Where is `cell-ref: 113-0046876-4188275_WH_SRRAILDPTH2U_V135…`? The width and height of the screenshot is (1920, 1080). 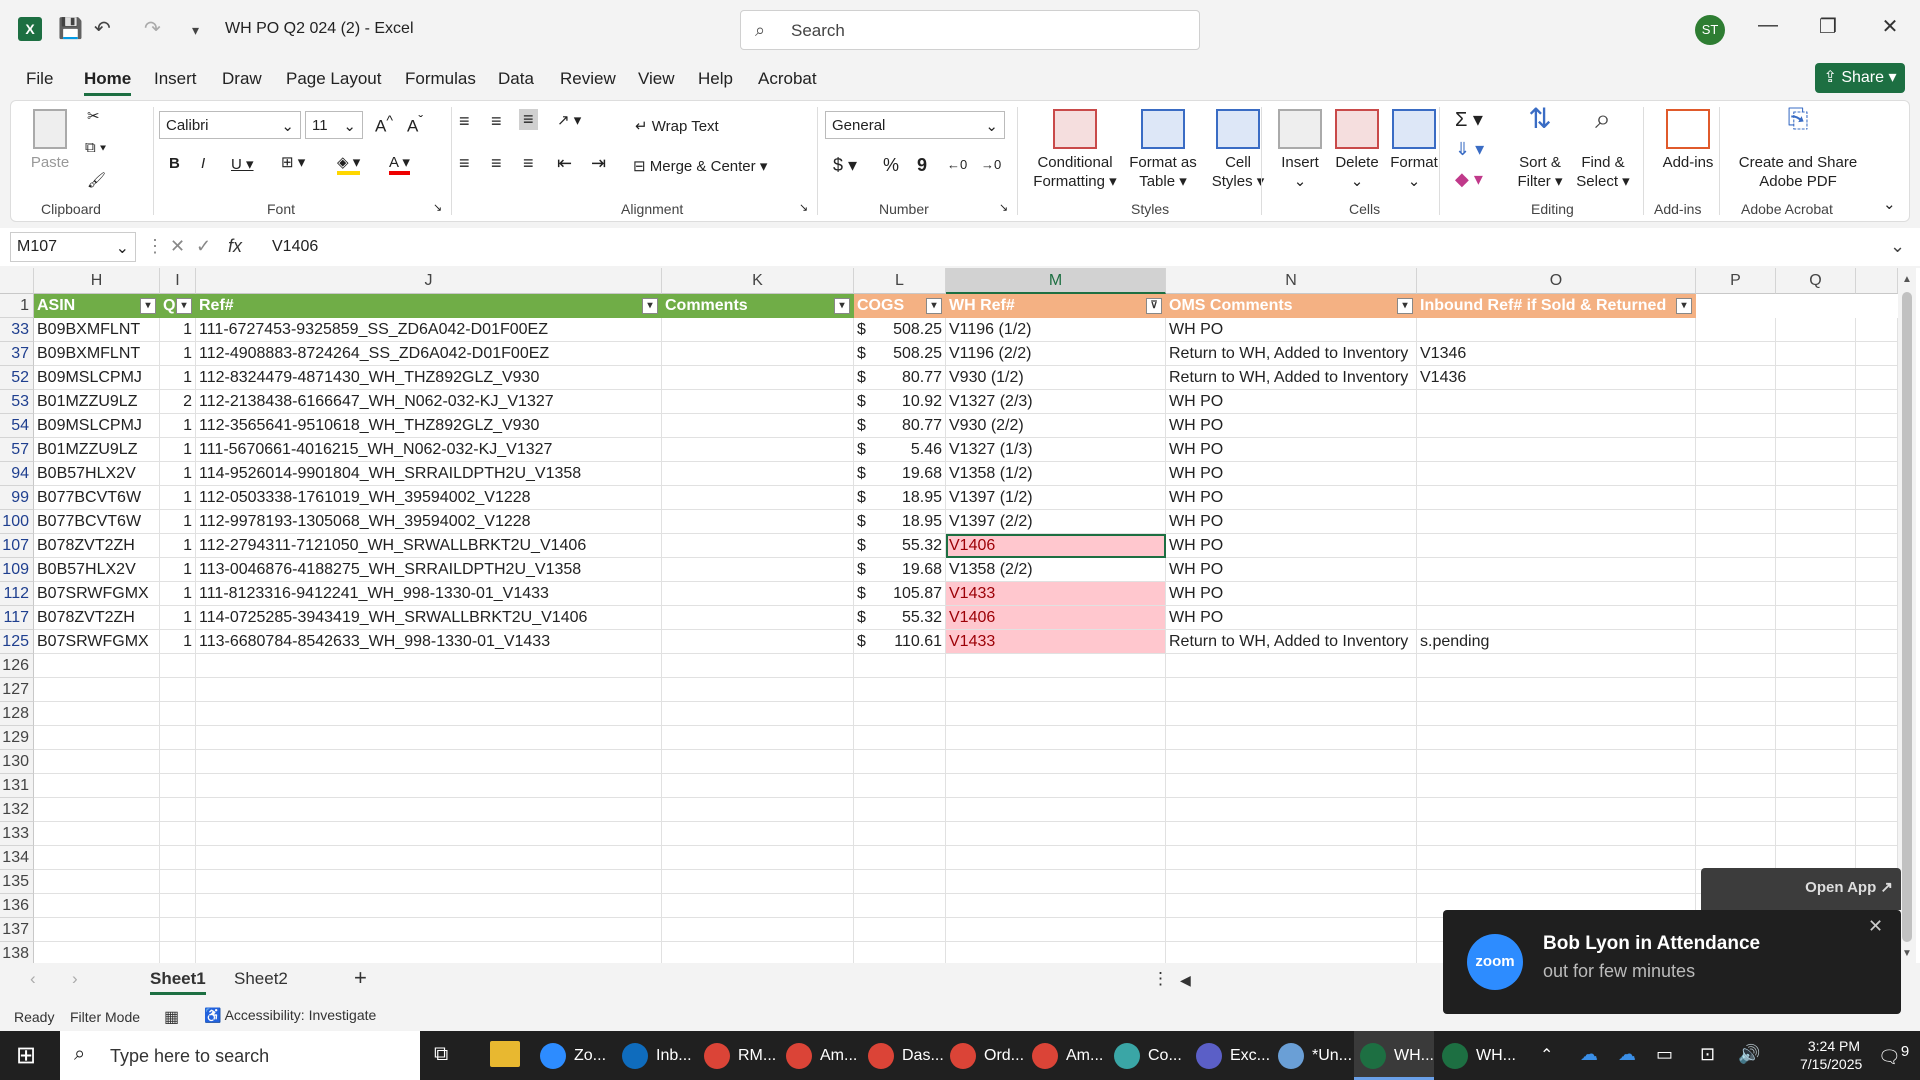
cell-ref: 113-0046876-4188275_WH_SRRAILDPTH2U_V135… is located at coordinates (429, 570).